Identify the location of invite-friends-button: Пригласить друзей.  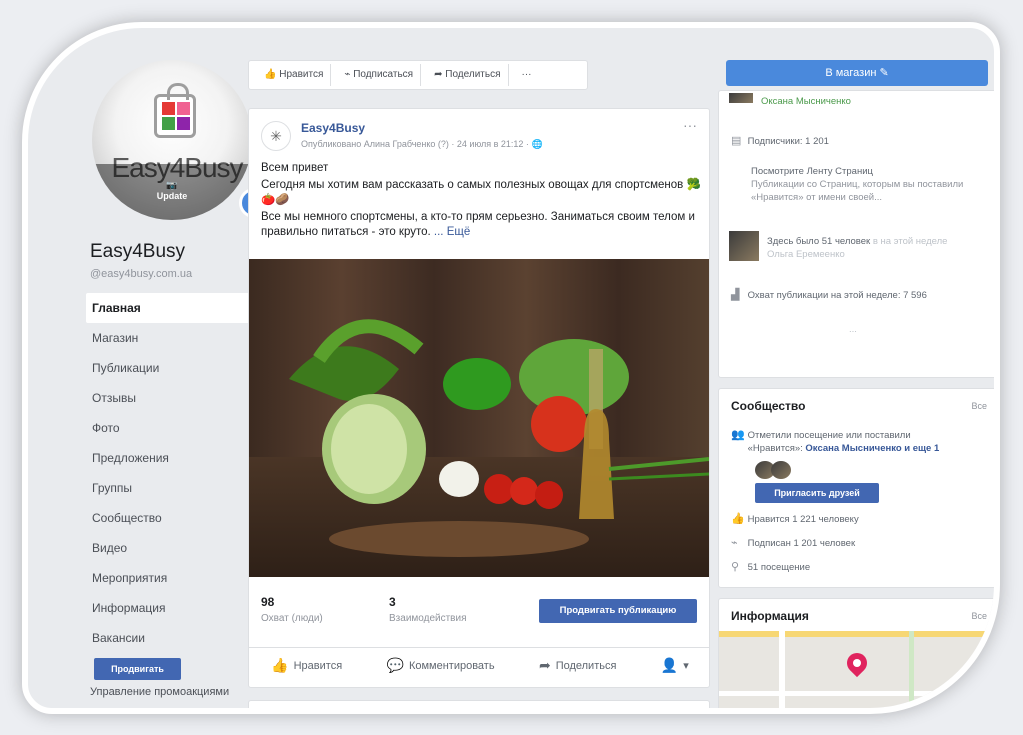
(817, 493).